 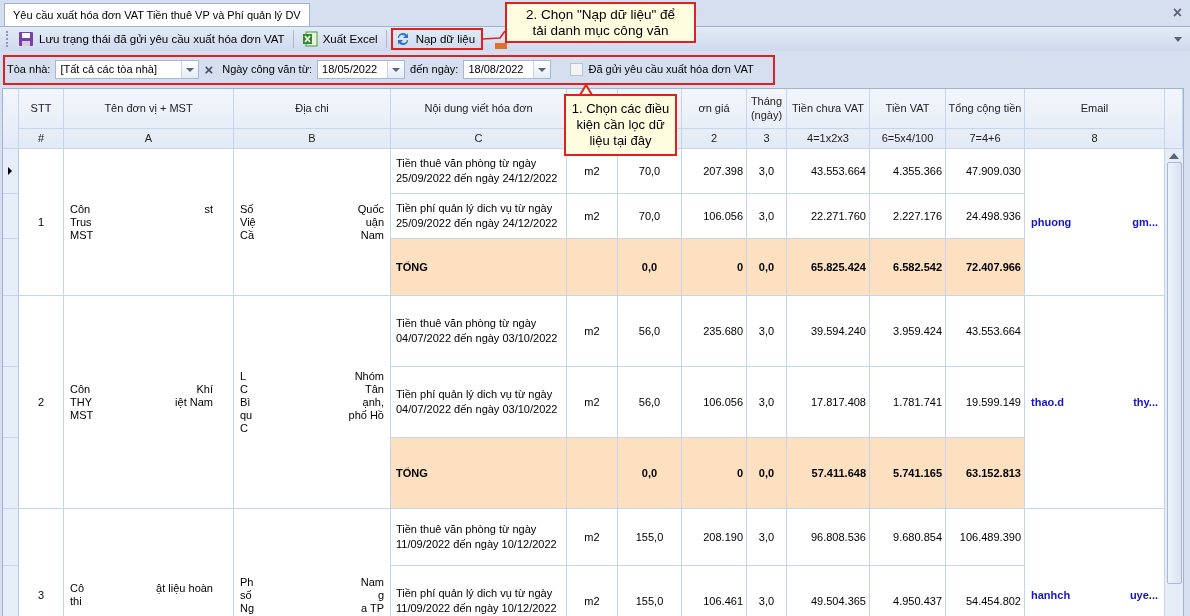 I want to click on caret-icon, so click(x=1178, y=39).